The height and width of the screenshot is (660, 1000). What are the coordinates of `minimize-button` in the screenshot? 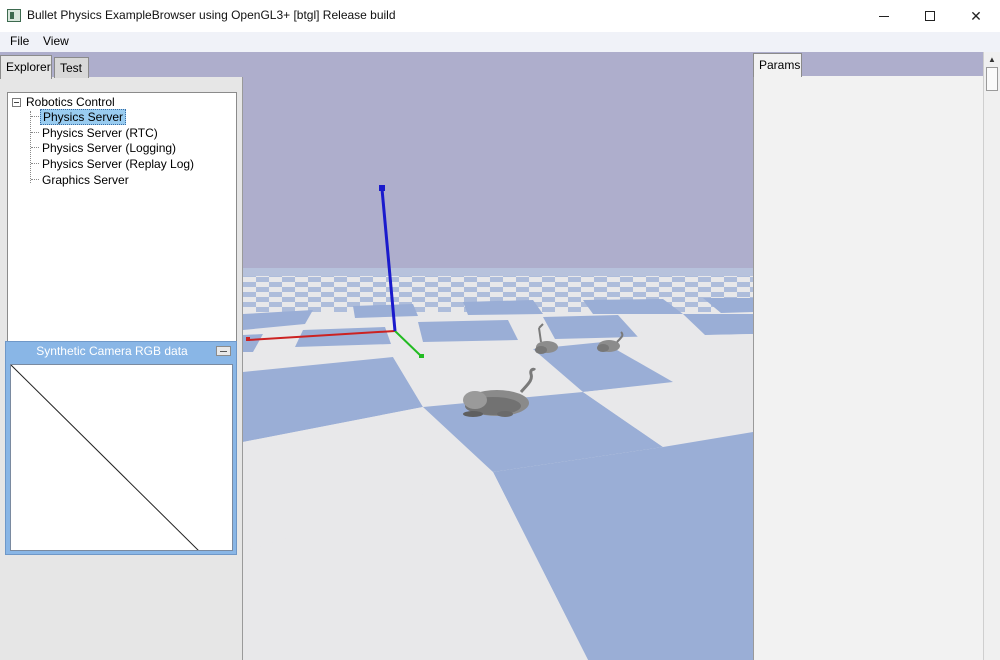 It's located at (884, 16).